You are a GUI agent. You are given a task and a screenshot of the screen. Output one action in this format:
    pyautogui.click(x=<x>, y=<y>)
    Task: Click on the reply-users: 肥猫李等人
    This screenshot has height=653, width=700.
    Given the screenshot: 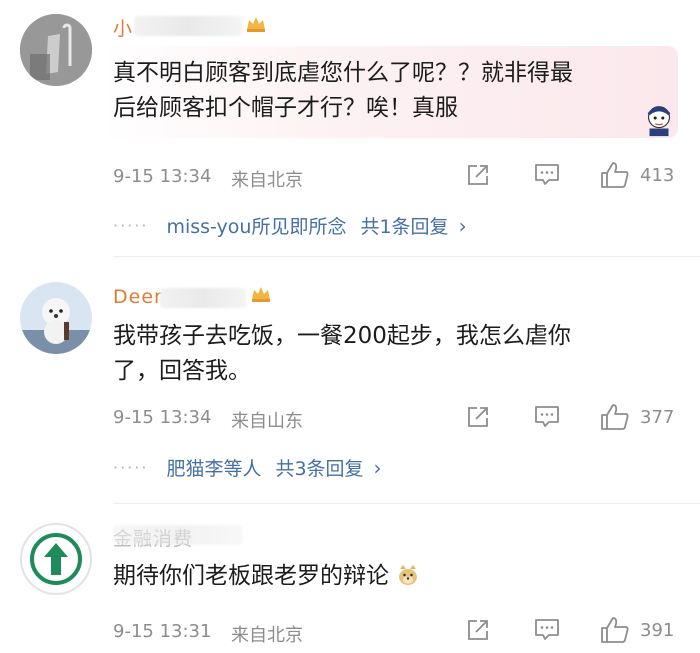 What is the action you would take?
    pyautogui.click(x=214, y=469)
    